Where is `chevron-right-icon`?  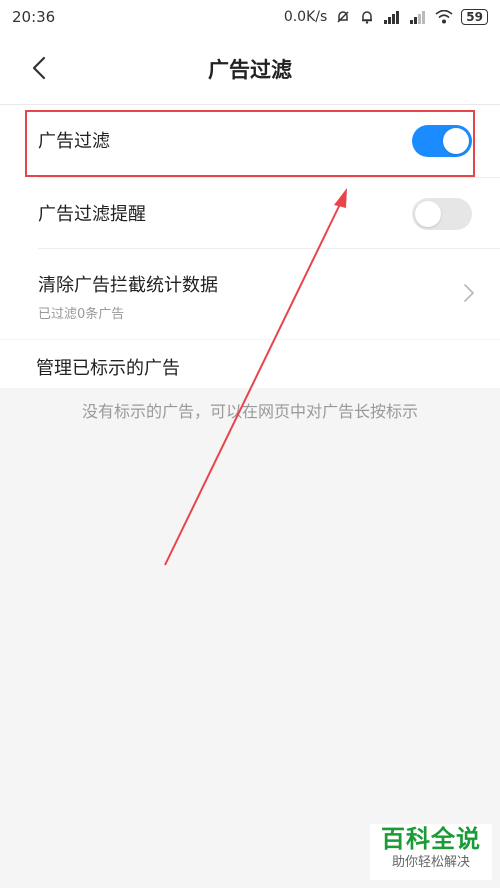
chevron-right-icon is located at coordinates (469, 293).